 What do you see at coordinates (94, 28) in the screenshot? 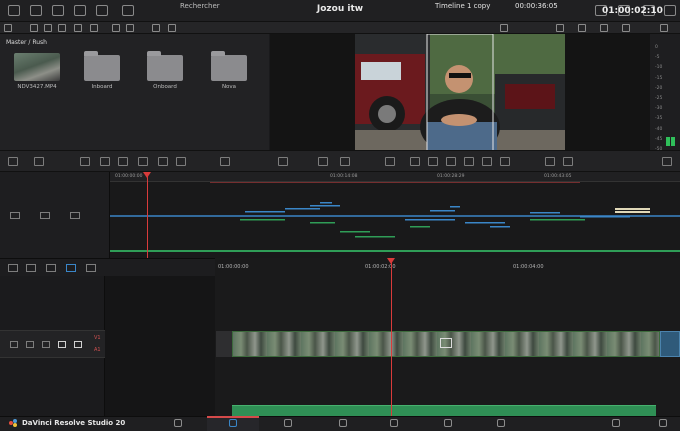
I see `no-entry-icon` at bounding box center [94, 28].